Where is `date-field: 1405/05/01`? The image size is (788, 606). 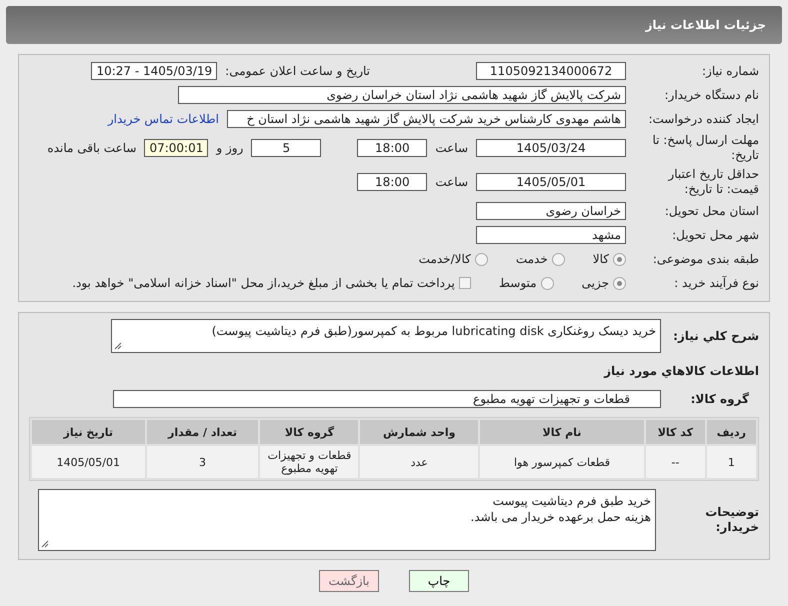
date-field: 1405/05/01 is located at coordinates (551, 182).